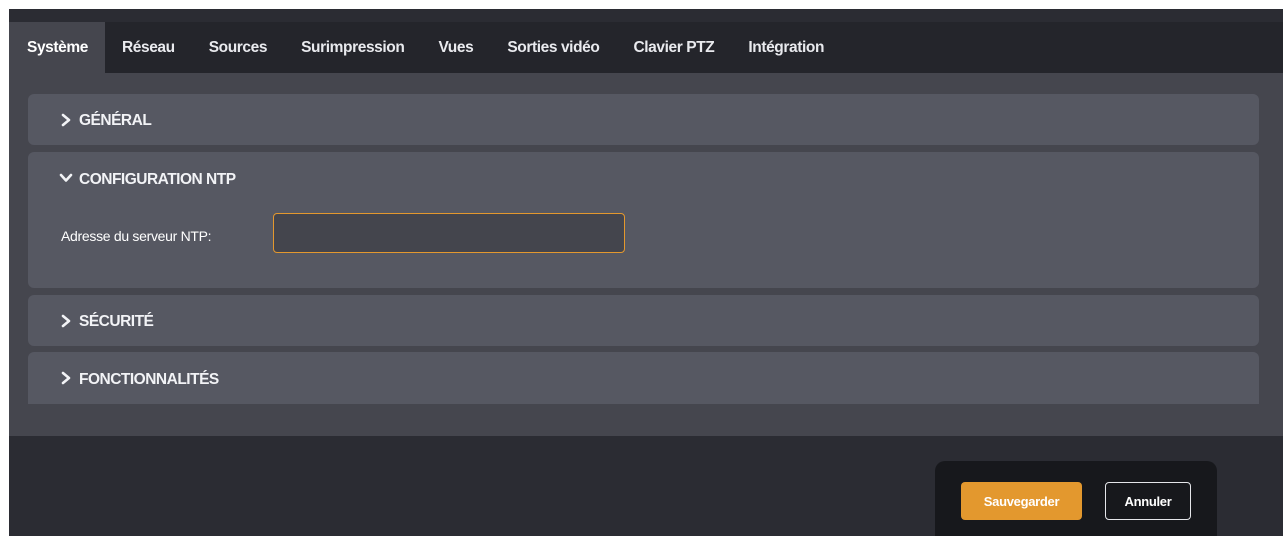 This screenshot has width=1283, height=536. What do you see at coordinates (786, 47) in the screenshot?
I see `tab-integration: Intégration` at bounding box center [786, 47].